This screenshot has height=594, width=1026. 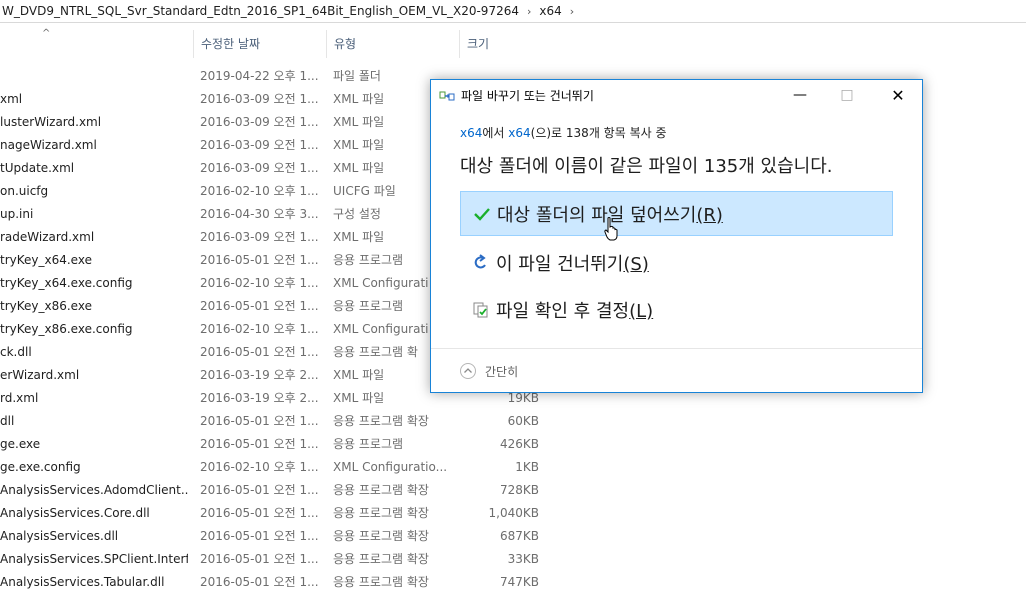 What do you see at coordinates (519, 133) in the screenshot?
I see `destination-folder-link: x64` at bounding box center [519, 133].